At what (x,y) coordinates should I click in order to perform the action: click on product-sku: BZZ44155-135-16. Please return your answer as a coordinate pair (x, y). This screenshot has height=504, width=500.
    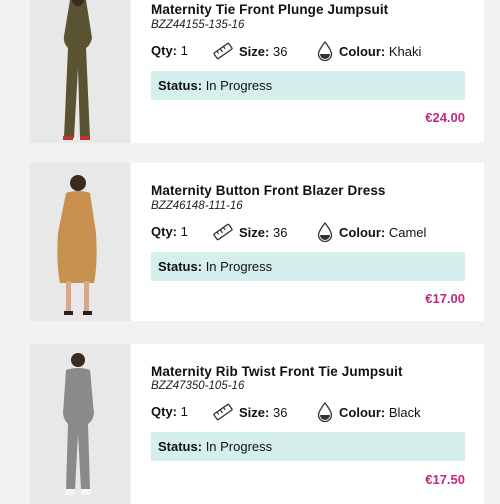
    Looking at the image, I should click on (198, 25).